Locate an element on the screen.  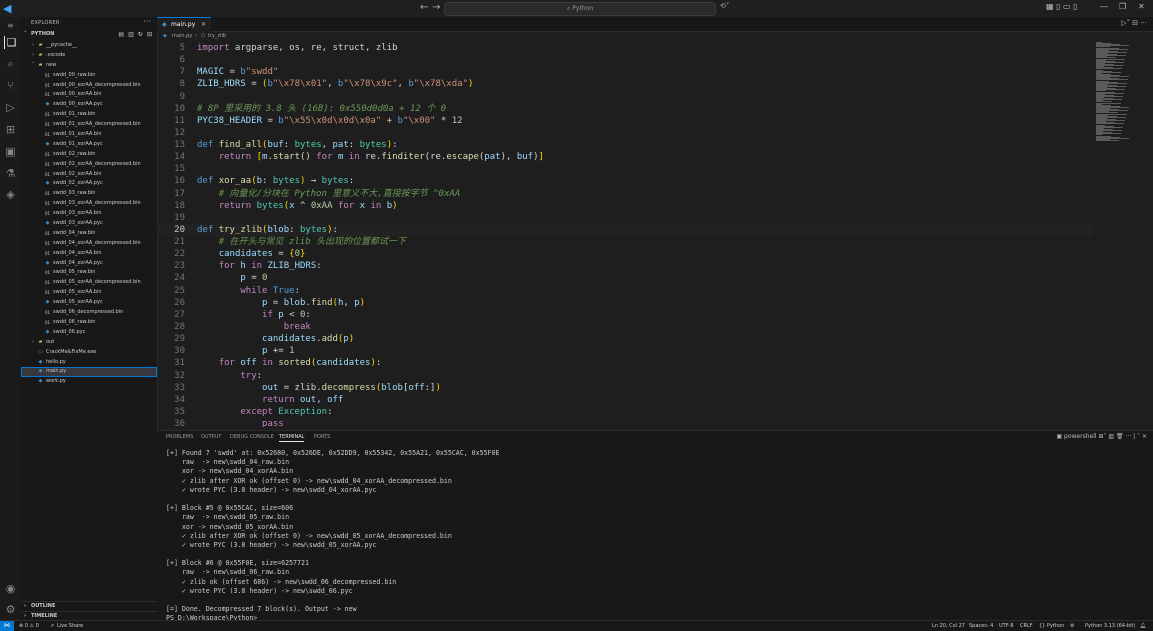
tree-file: 01 swdd_03_raw.bin is located at coordinates (89, 194).